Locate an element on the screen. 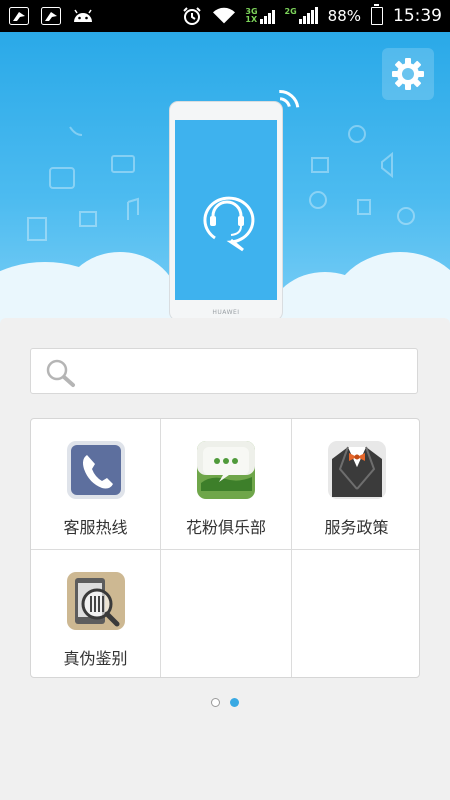 Image resolution: width=450 pixels, height=800 pixels. barcode-magnifier-icon is located at coordinates (96, 601).